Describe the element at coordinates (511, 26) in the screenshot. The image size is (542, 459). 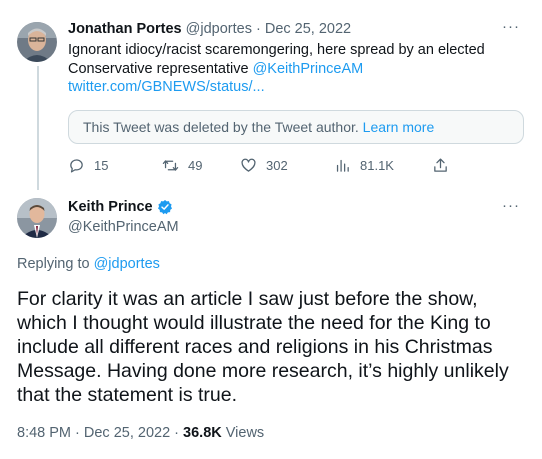
I see `tweet1-more-icon: ···` at that location.